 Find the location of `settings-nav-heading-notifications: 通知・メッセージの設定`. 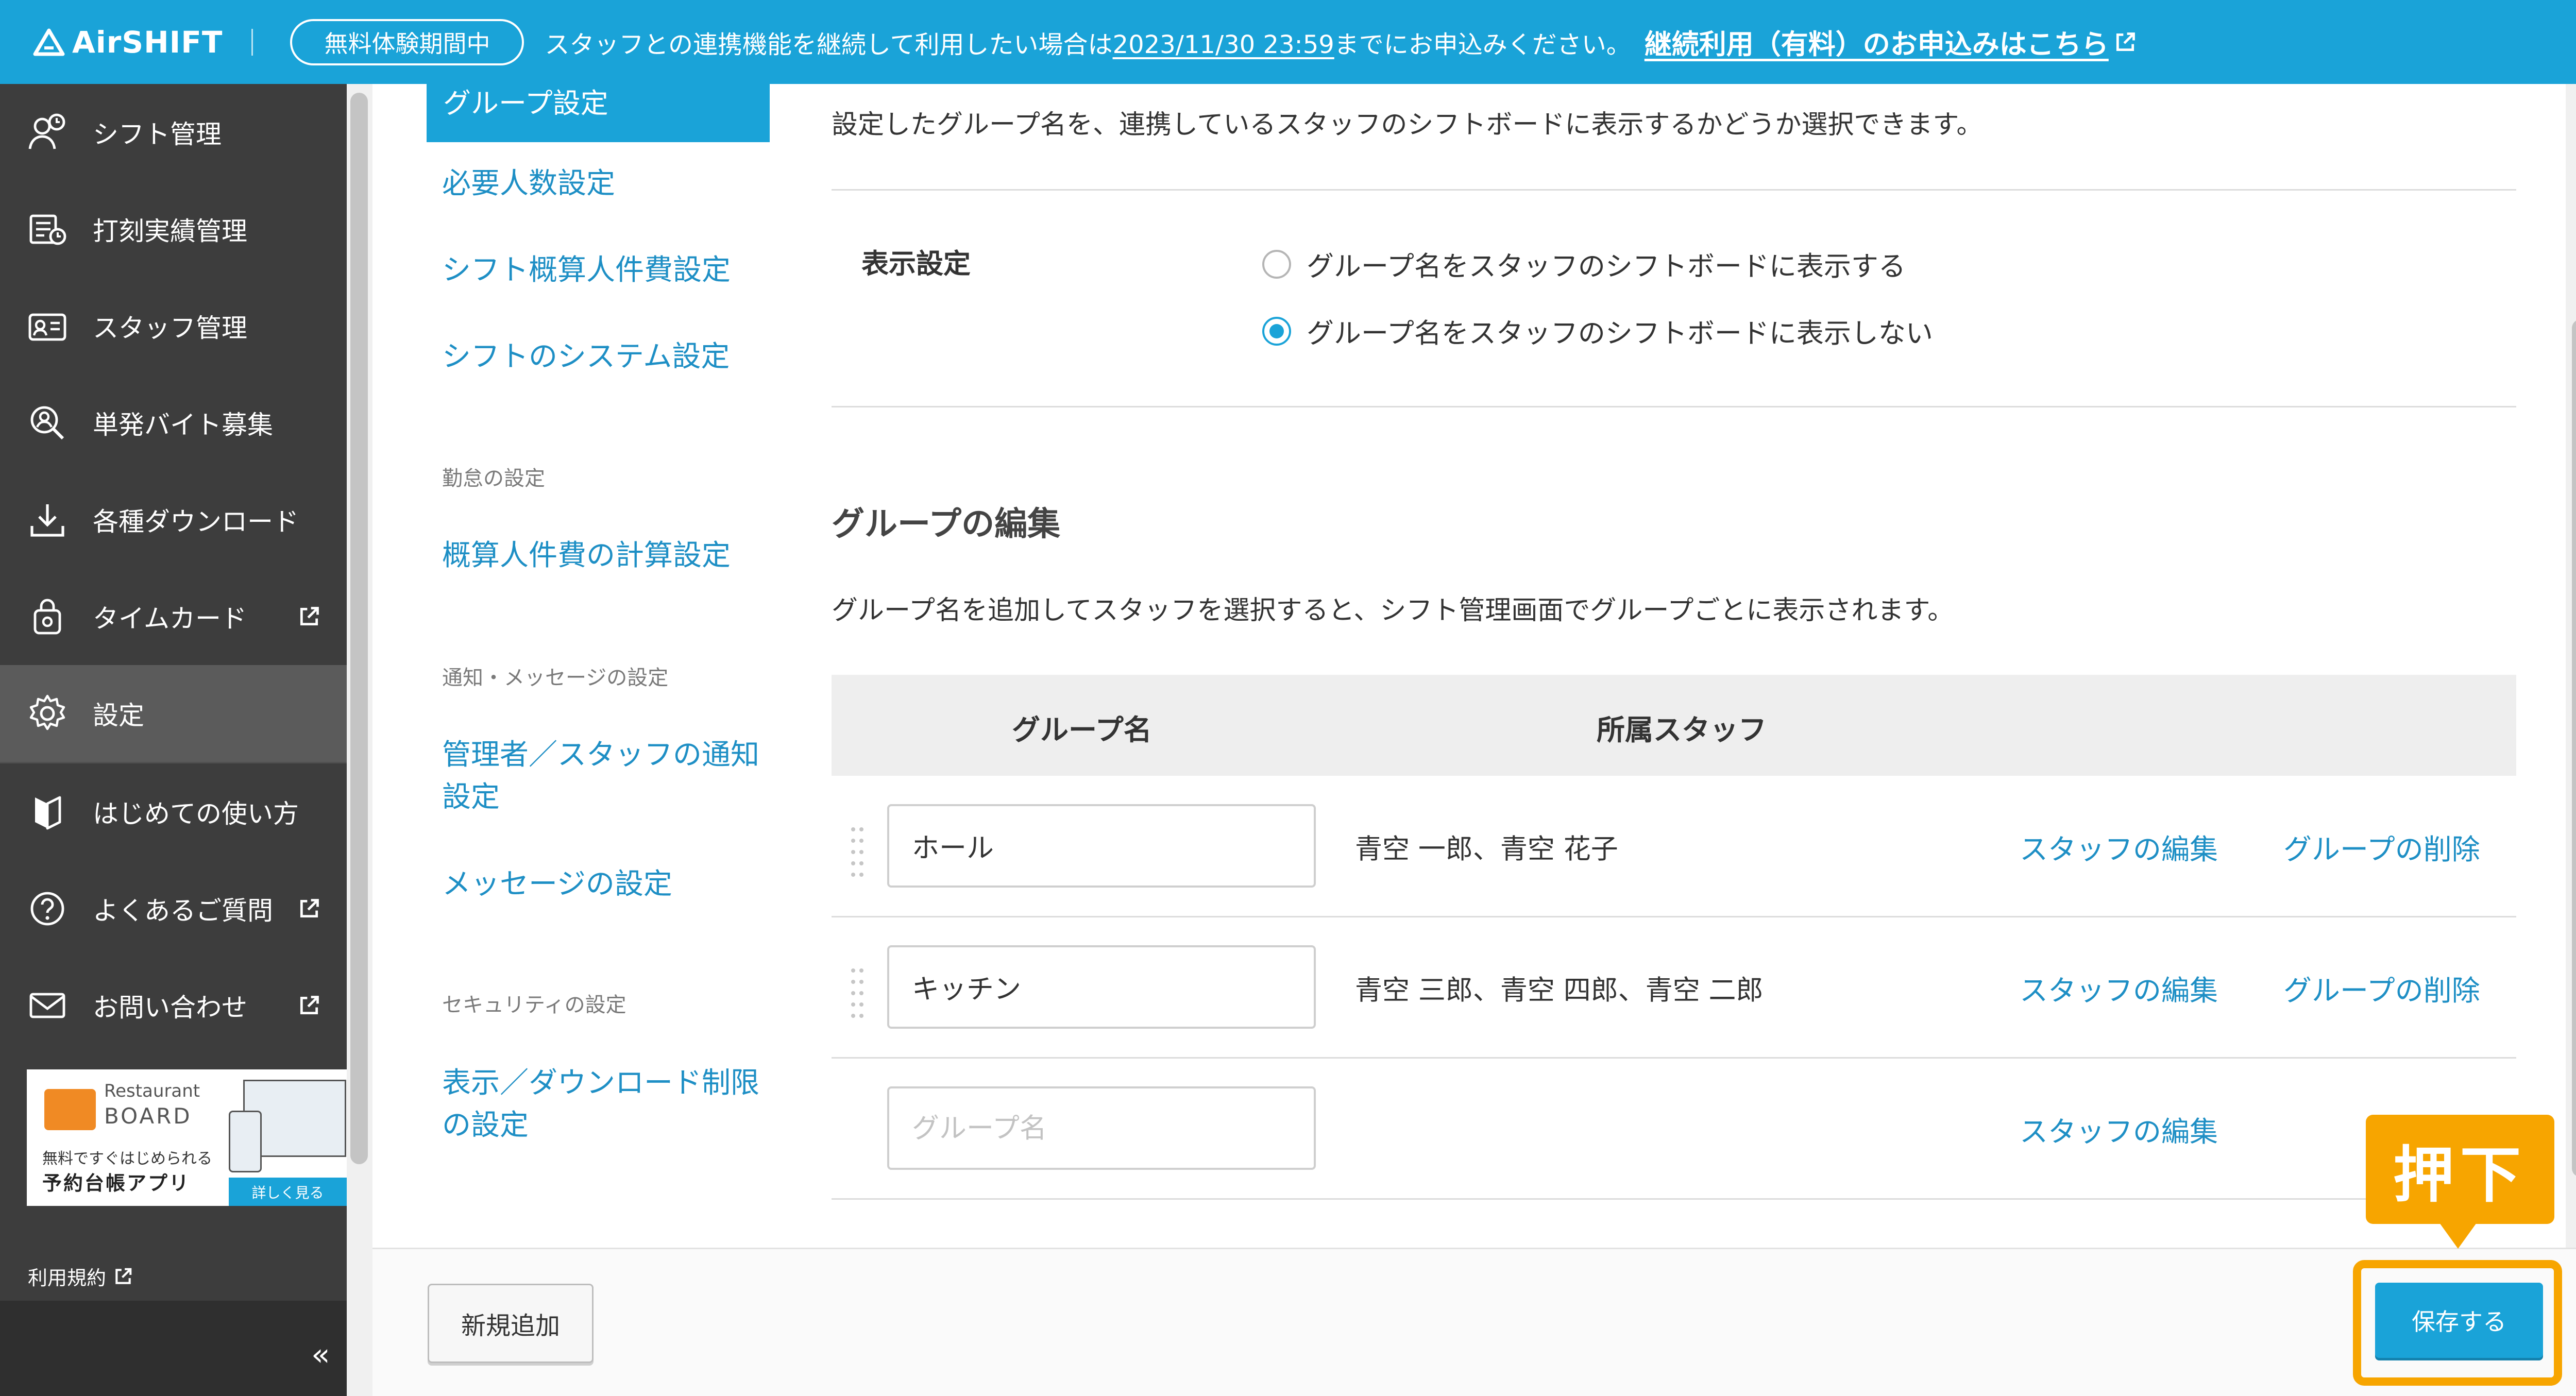

settings-nav-heading-notifications: 通知・メッセージの設定 is located at coordinates (555, 678).